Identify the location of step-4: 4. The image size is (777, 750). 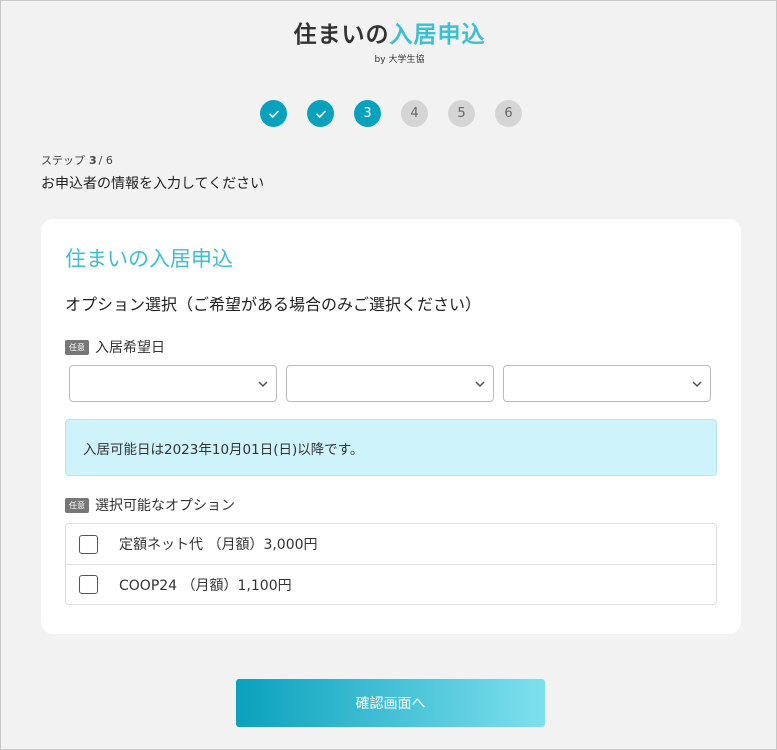
(414, 113).